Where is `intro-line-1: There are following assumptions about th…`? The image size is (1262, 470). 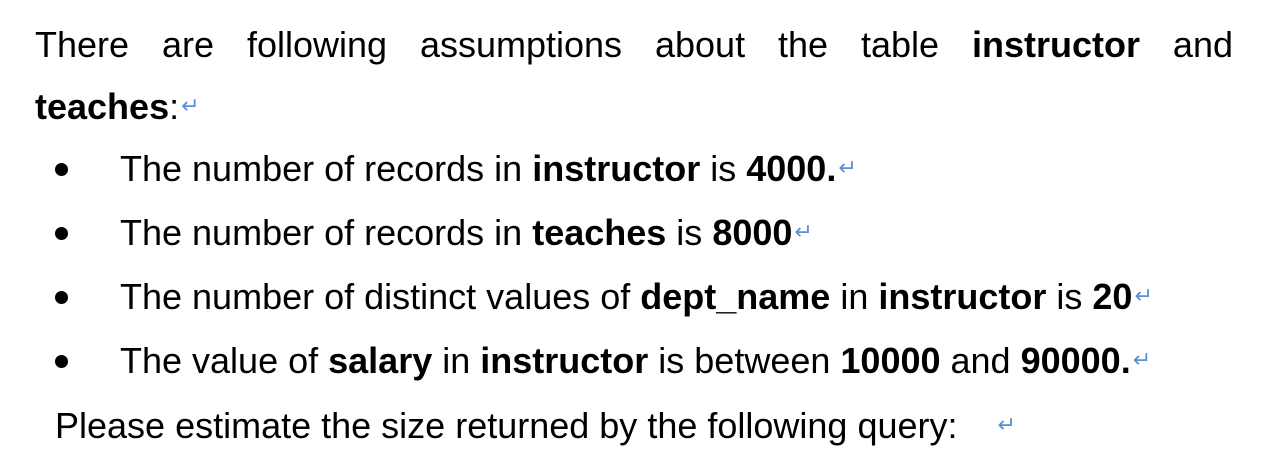 intro-line-1: There are following assumptions about th… is located at coordinates (634, 45).